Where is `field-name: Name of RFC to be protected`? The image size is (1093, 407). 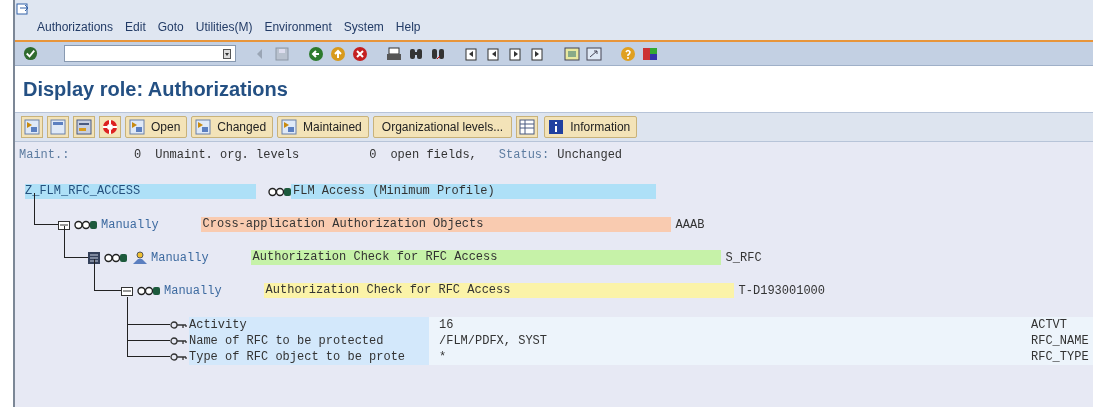 field-name: Name of RFC to be protected is located at coordinates (309, 341).